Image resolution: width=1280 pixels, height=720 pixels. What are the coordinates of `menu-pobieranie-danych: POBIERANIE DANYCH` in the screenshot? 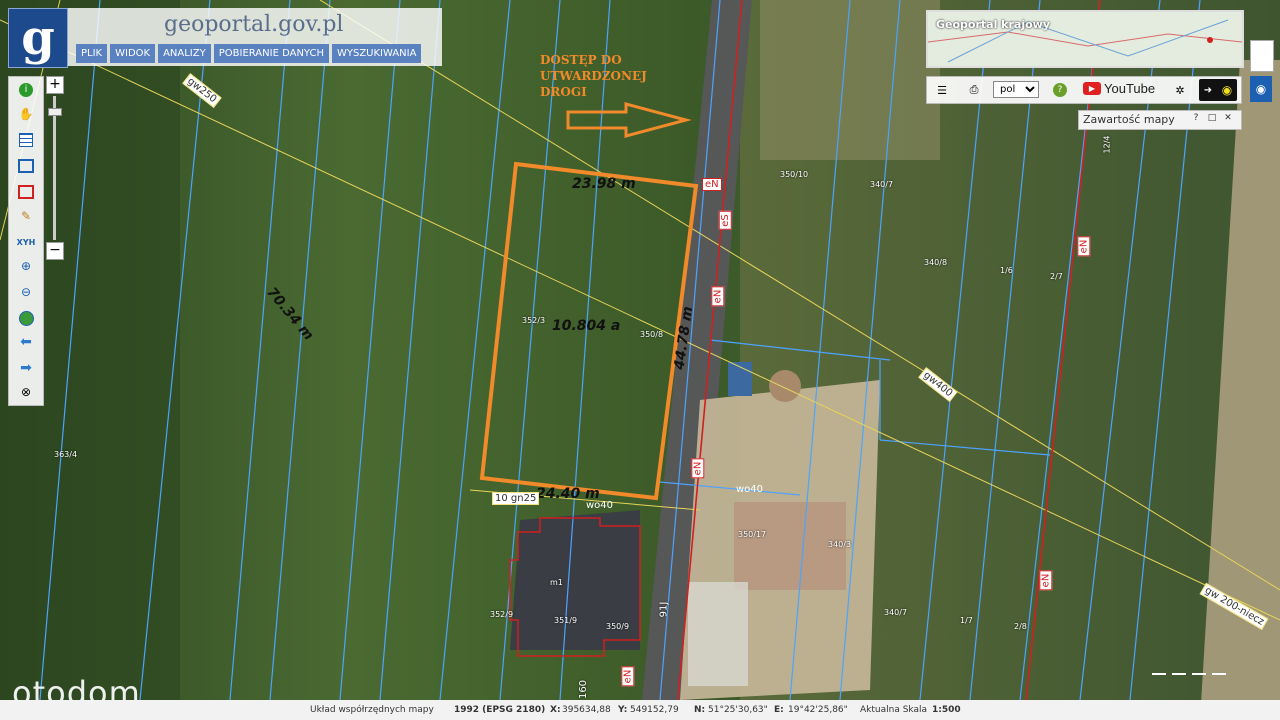 It's located at (271, 53).